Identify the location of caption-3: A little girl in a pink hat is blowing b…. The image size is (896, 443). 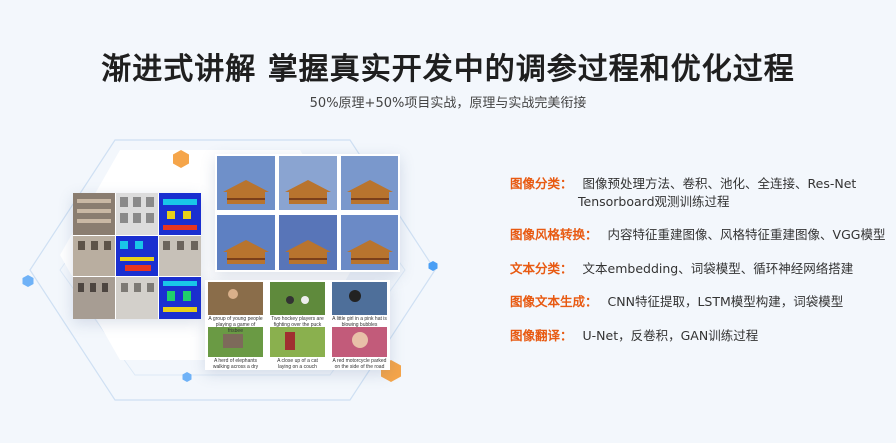
(359, 322).